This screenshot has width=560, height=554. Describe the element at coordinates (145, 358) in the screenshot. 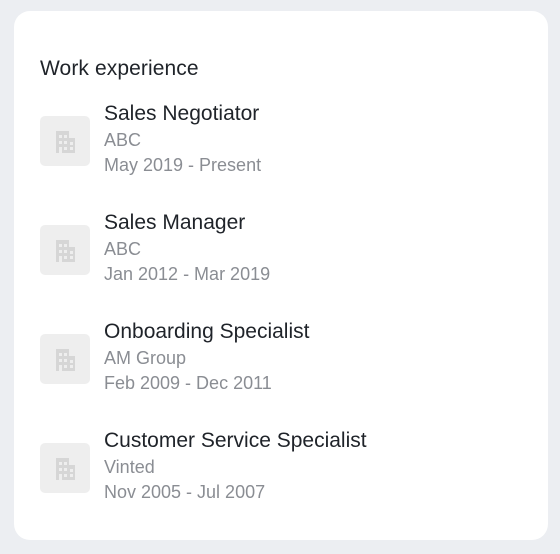

I see `company-name: AM Group` at that location.